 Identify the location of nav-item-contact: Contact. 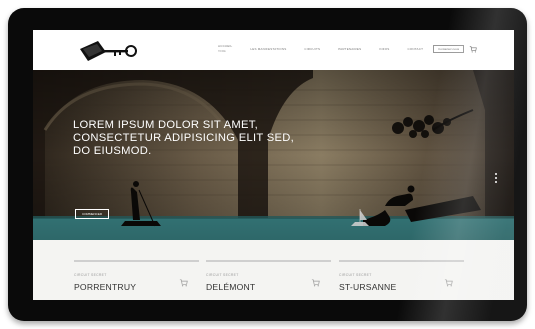
(415, 49).